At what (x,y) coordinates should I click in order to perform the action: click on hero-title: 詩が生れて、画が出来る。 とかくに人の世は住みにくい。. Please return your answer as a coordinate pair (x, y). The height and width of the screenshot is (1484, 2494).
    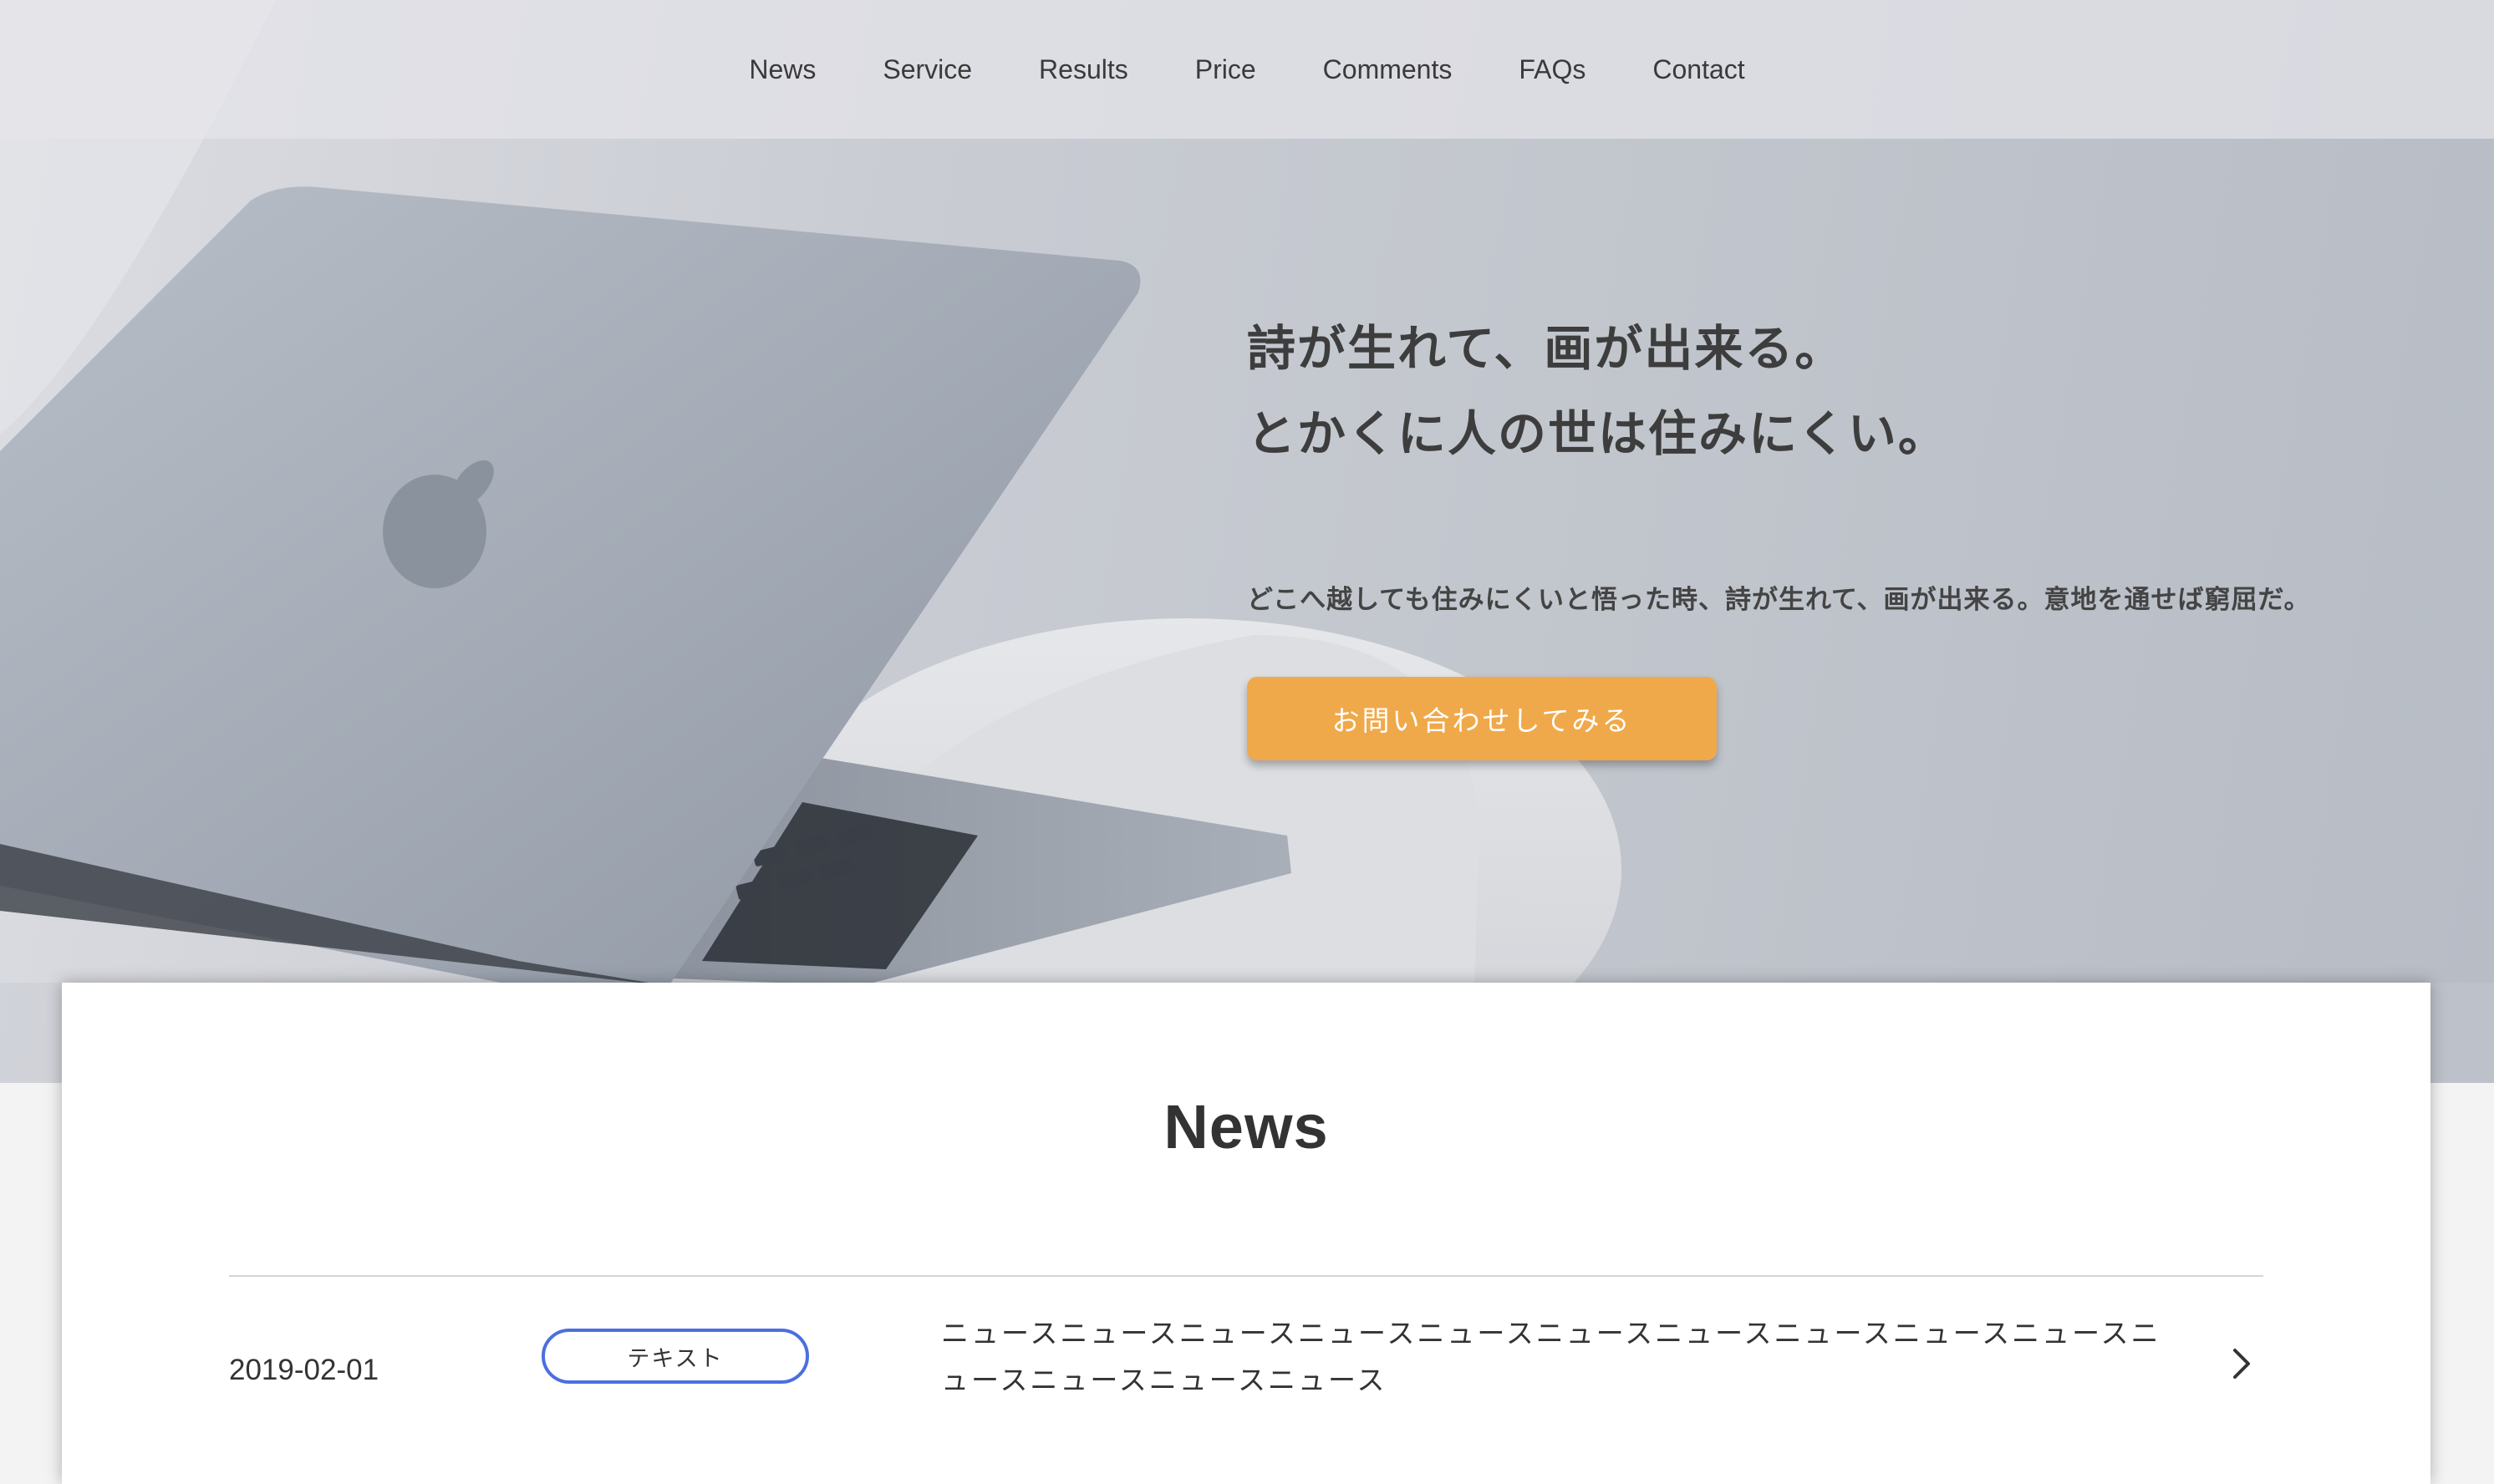
    Looking at the image, I should click on (1823, 391).